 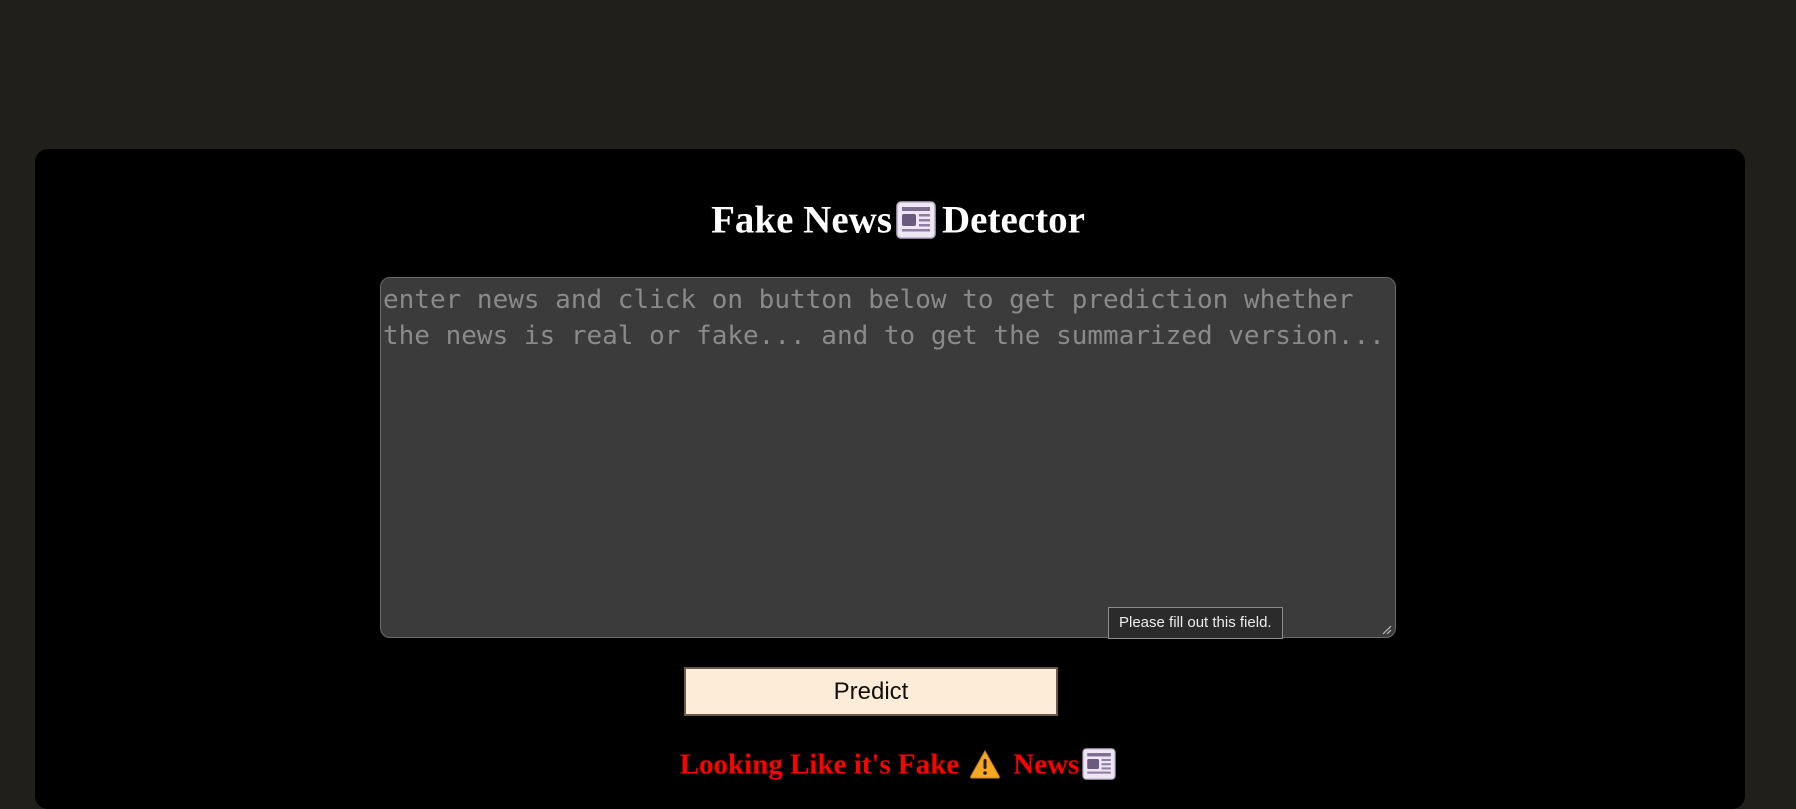 I want to click on predict-button: Predict, so click(x=871, y=691).